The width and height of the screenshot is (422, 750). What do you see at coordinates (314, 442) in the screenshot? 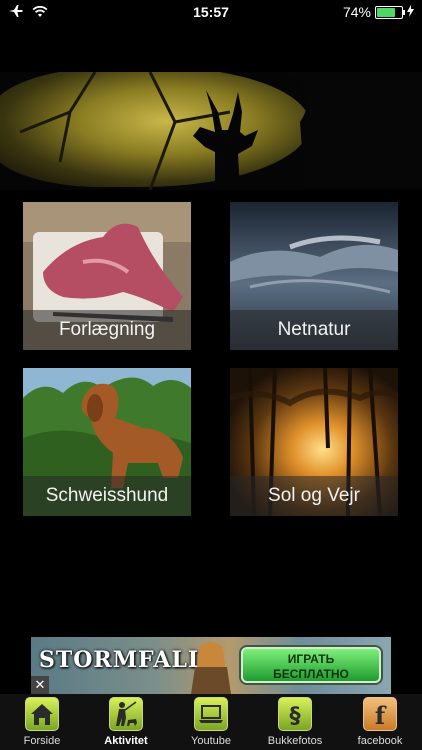
I see `tile-sol-og-vejr: Sol og Vejr` at bounding box center [314, 442].